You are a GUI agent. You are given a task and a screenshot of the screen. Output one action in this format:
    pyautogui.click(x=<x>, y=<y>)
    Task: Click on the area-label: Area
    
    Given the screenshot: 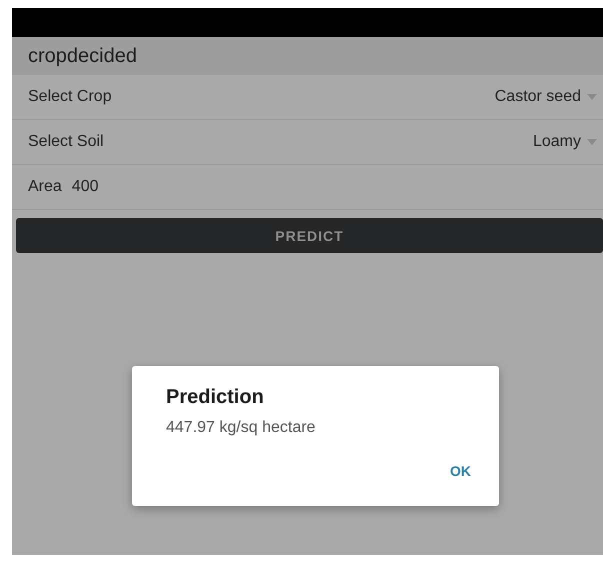 What is the action you would take?
    pyautogui.click(x=45, y=187)
    